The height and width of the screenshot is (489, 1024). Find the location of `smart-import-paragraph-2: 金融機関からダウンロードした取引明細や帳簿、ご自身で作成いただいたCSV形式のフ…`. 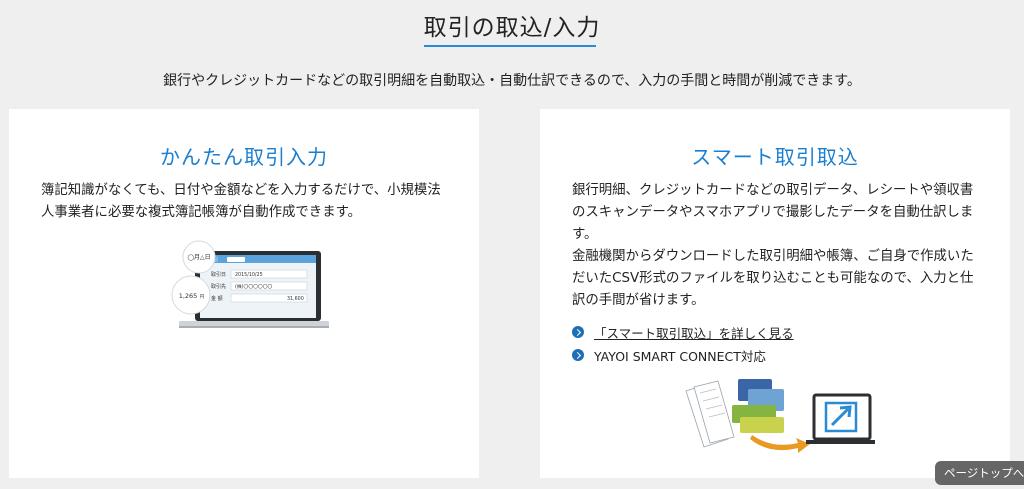

smart-import-paragraph-2: 金融機関からダウンロードした取引明細や帳簿、ご自身で作成いただいたCSV形式のフ… is located at coordinates (773, 278).